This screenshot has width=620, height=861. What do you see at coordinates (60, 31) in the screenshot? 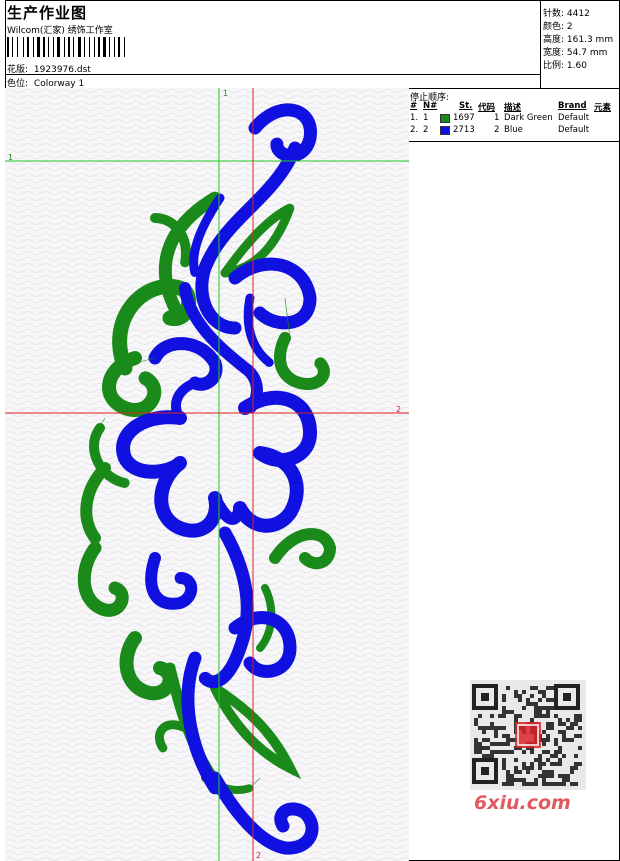
I see `software-name: Wilcom(汇家) 绣饰工作室` at bounding box center [60, 31].